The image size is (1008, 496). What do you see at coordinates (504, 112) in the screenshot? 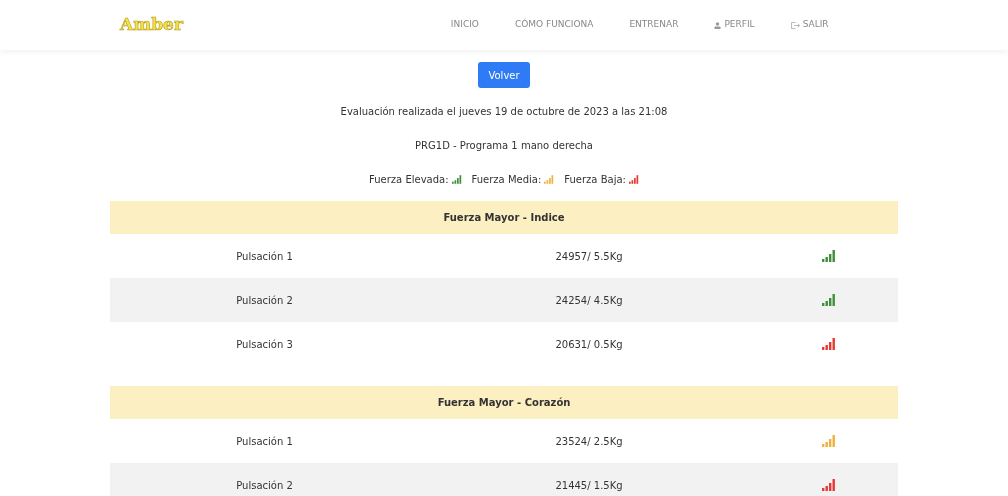
I see `evaluation-date: Evaluación realizada el jueves 19 de octubre de 2023 a las 21:08` at bounding box center [504, 112].